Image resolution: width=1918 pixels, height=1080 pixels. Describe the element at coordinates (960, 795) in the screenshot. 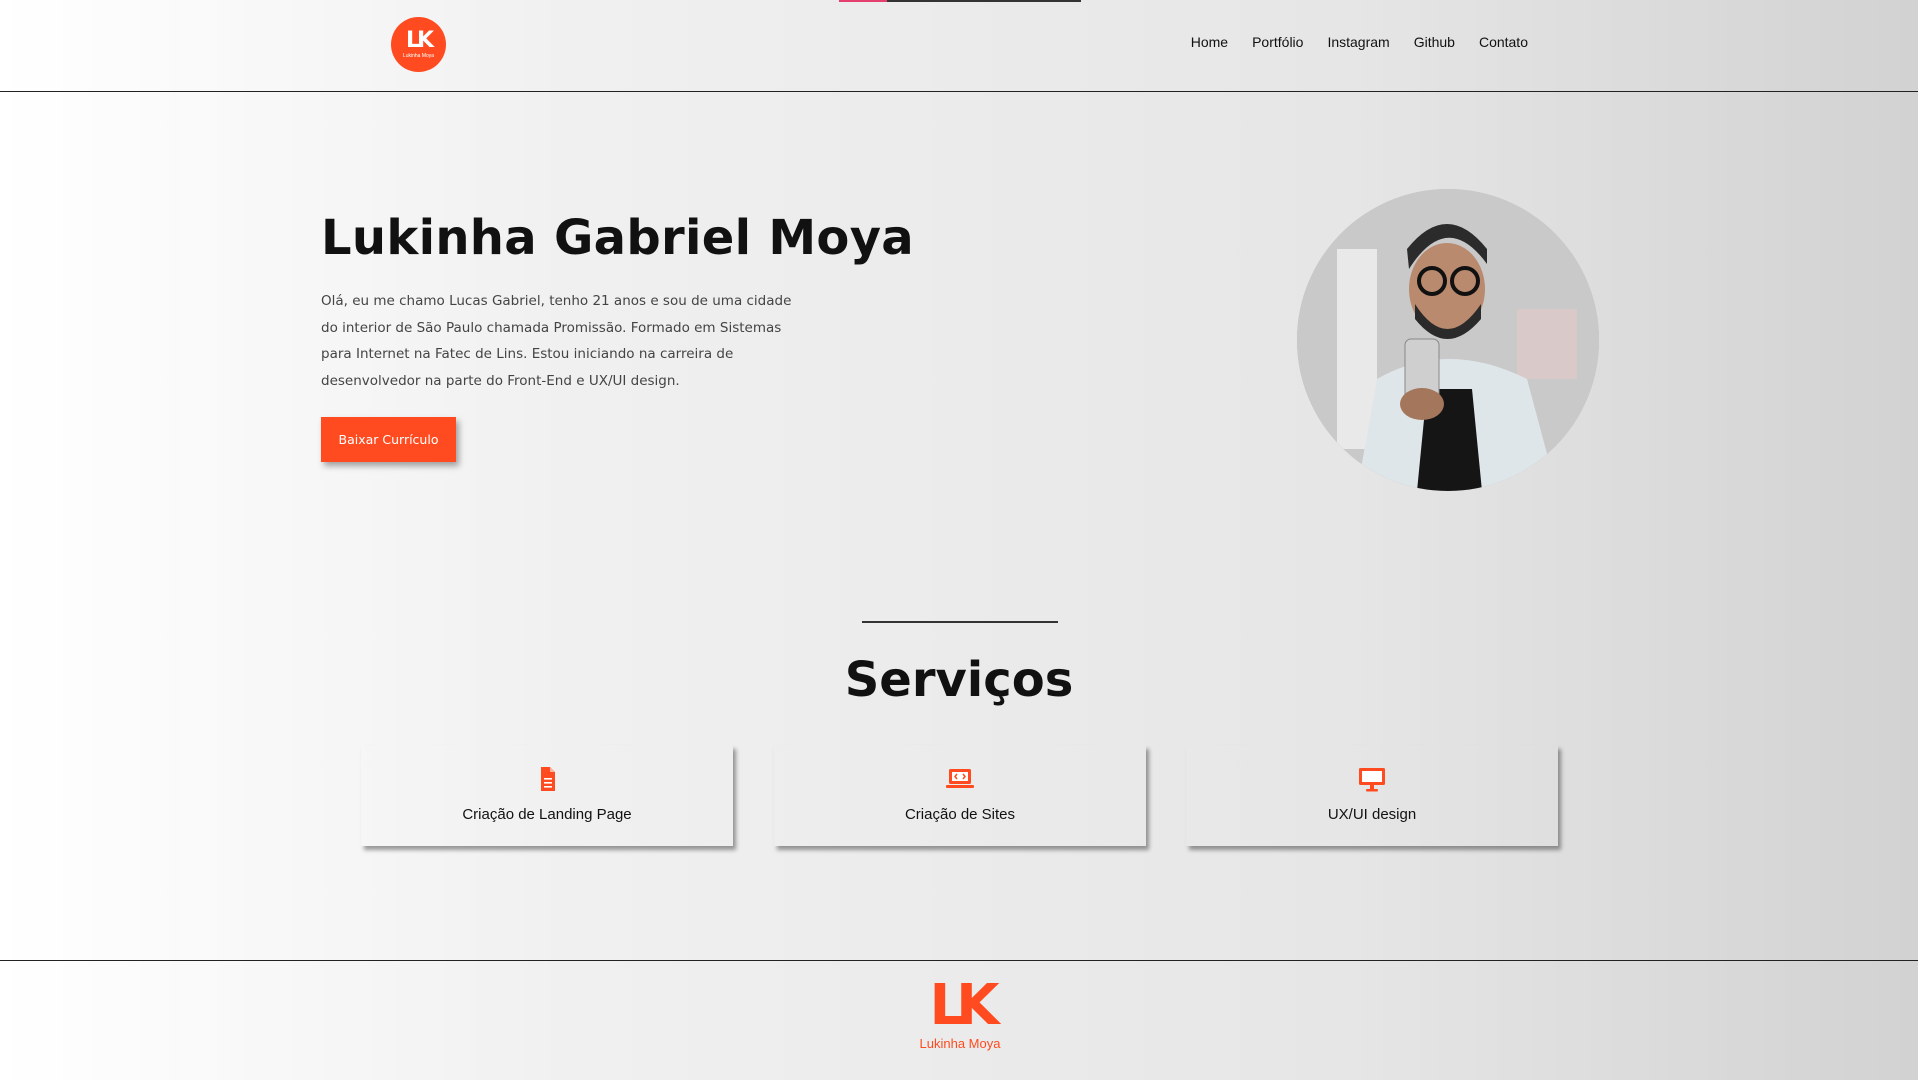

I see `service-card-sites: Criação de Sites` at that location.